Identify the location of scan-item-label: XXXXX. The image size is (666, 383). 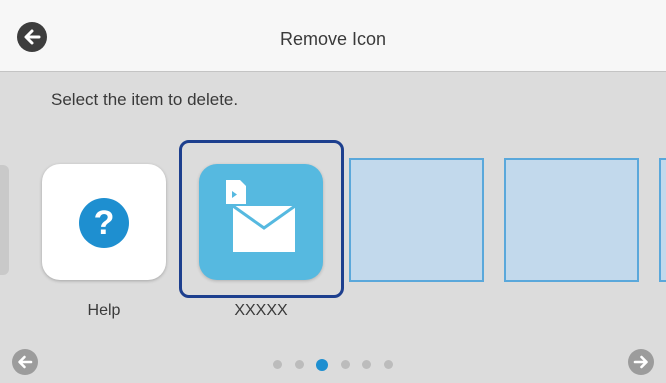
(261, 310).